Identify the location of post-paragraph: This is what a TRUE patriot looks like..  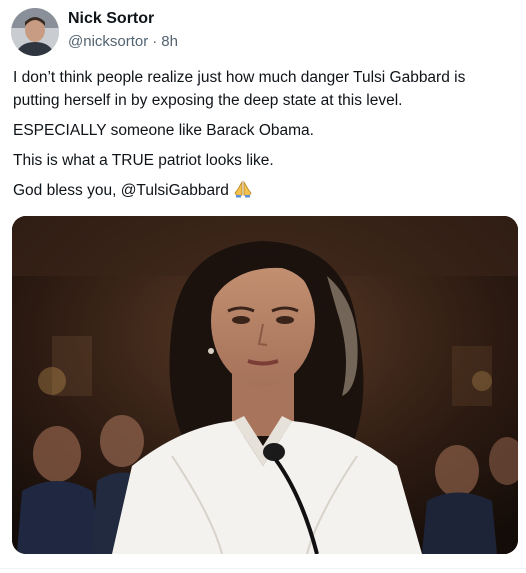
(143, 160).